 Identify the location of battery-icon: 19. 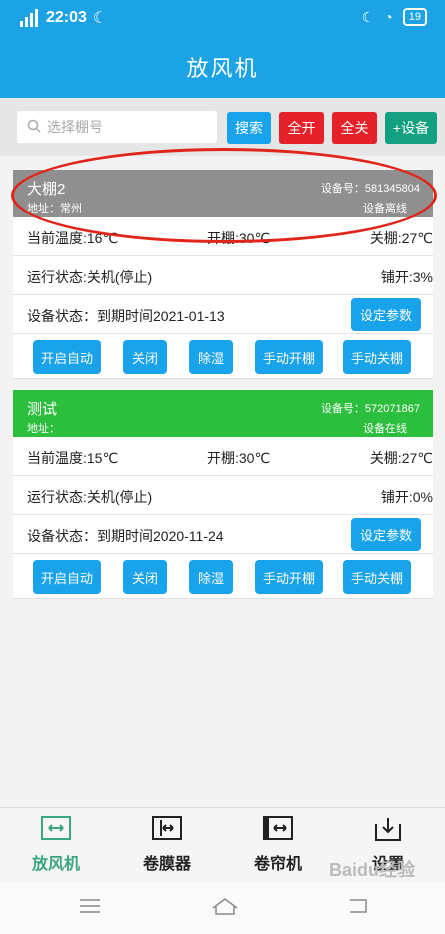
(414, 17).